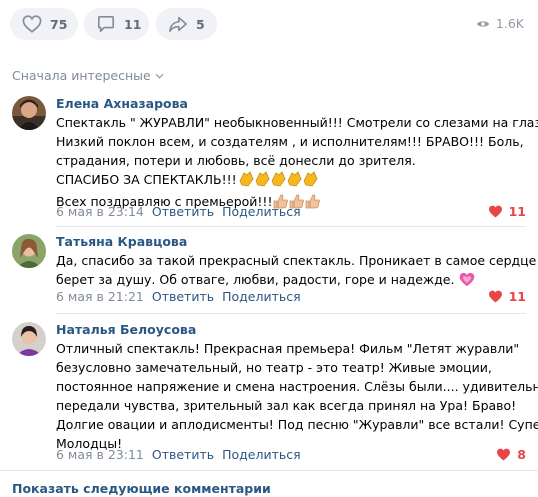 The height and width of the screenshot is (497, 538). What do you see at coordinates (521, 454) in the screenshot?
I see `comment-like-count: 8` at bounding box center [521, 454].